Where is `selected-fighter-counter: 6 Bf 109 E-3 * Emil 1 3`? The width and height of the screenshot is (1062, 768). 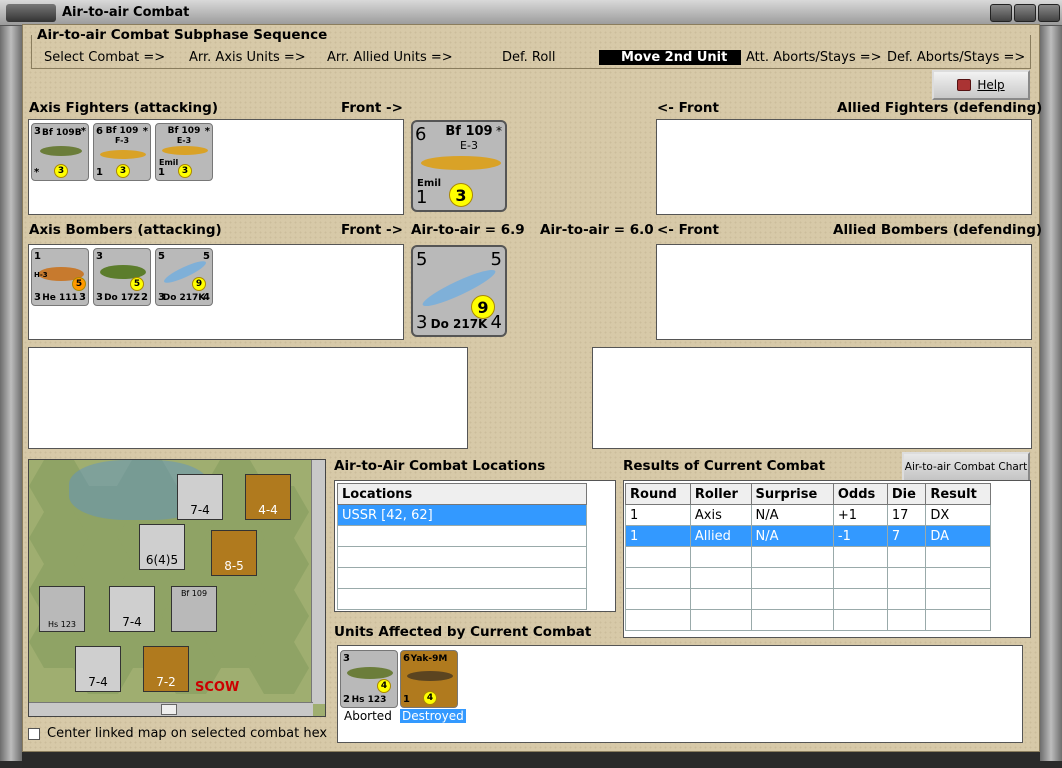 selected-fighter-counter: 6 Bf 109 E-3 * Emil 1 3 is located at coordinates (459, 166).